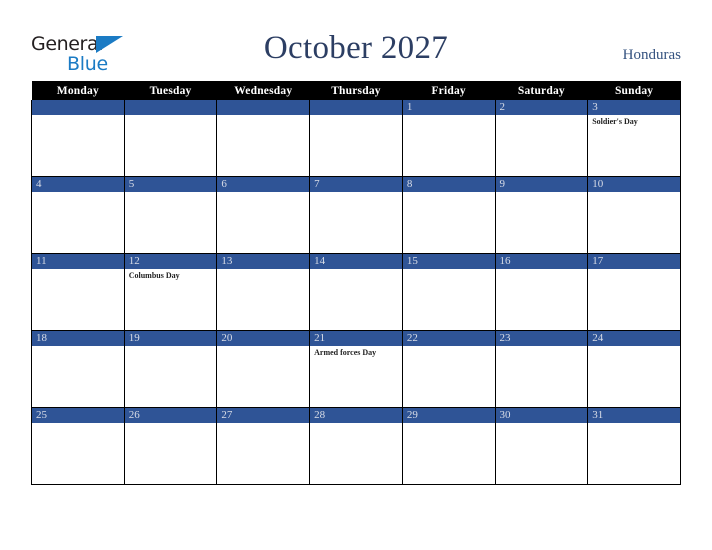  What do you see at coordinates (170, 415) in the screenshot?
I see `day-number: 26` at bounding box center [170, 415].